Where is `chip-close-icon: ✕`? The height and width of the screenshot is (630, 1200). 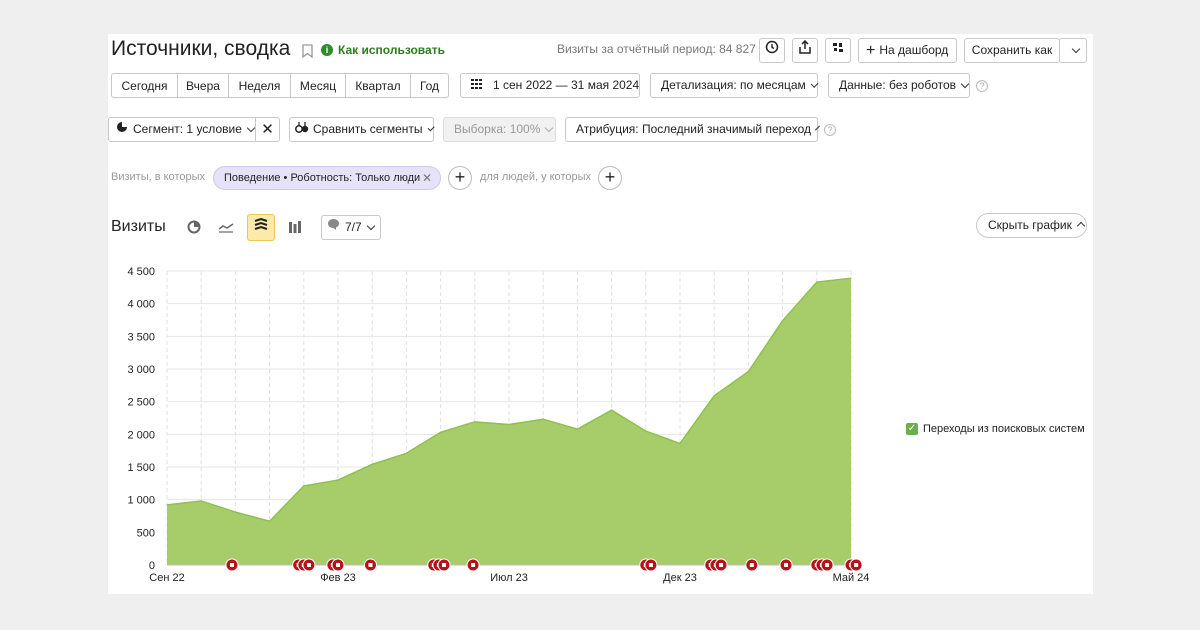
chip-close-icon: ✕ is located at coordinates (427, 178).